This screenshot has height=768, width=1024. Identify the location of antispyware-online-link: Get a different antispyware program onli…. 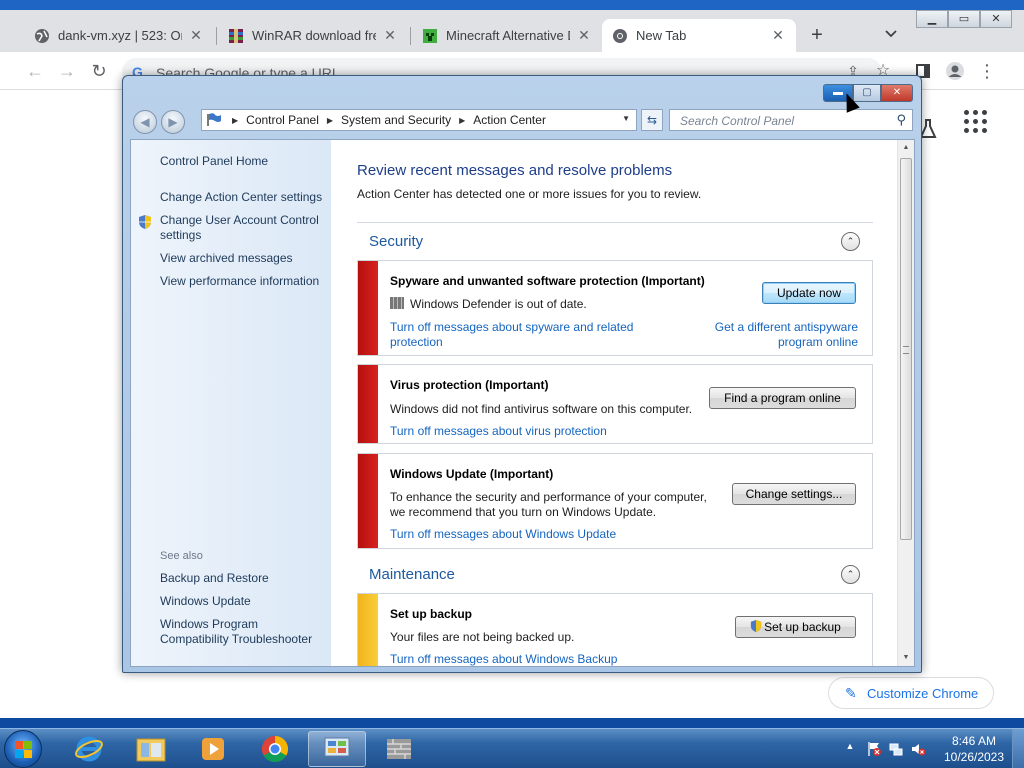
(783, 335).